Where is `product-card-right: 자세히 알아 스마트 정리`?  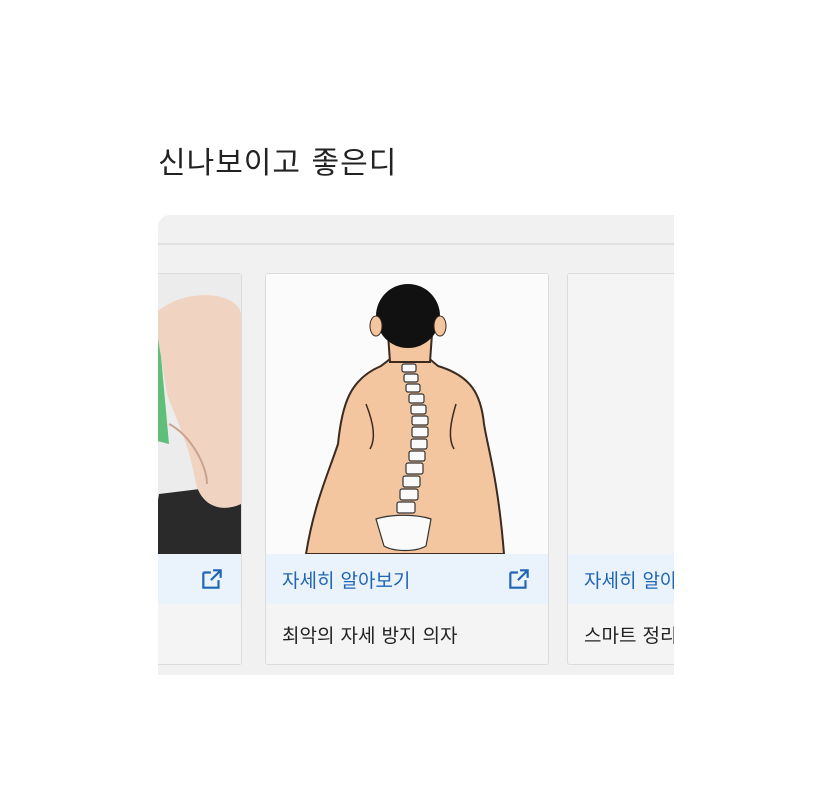 product-card-right: 자세히 알아 스마트 정리 is located at coordinates (620, 469).